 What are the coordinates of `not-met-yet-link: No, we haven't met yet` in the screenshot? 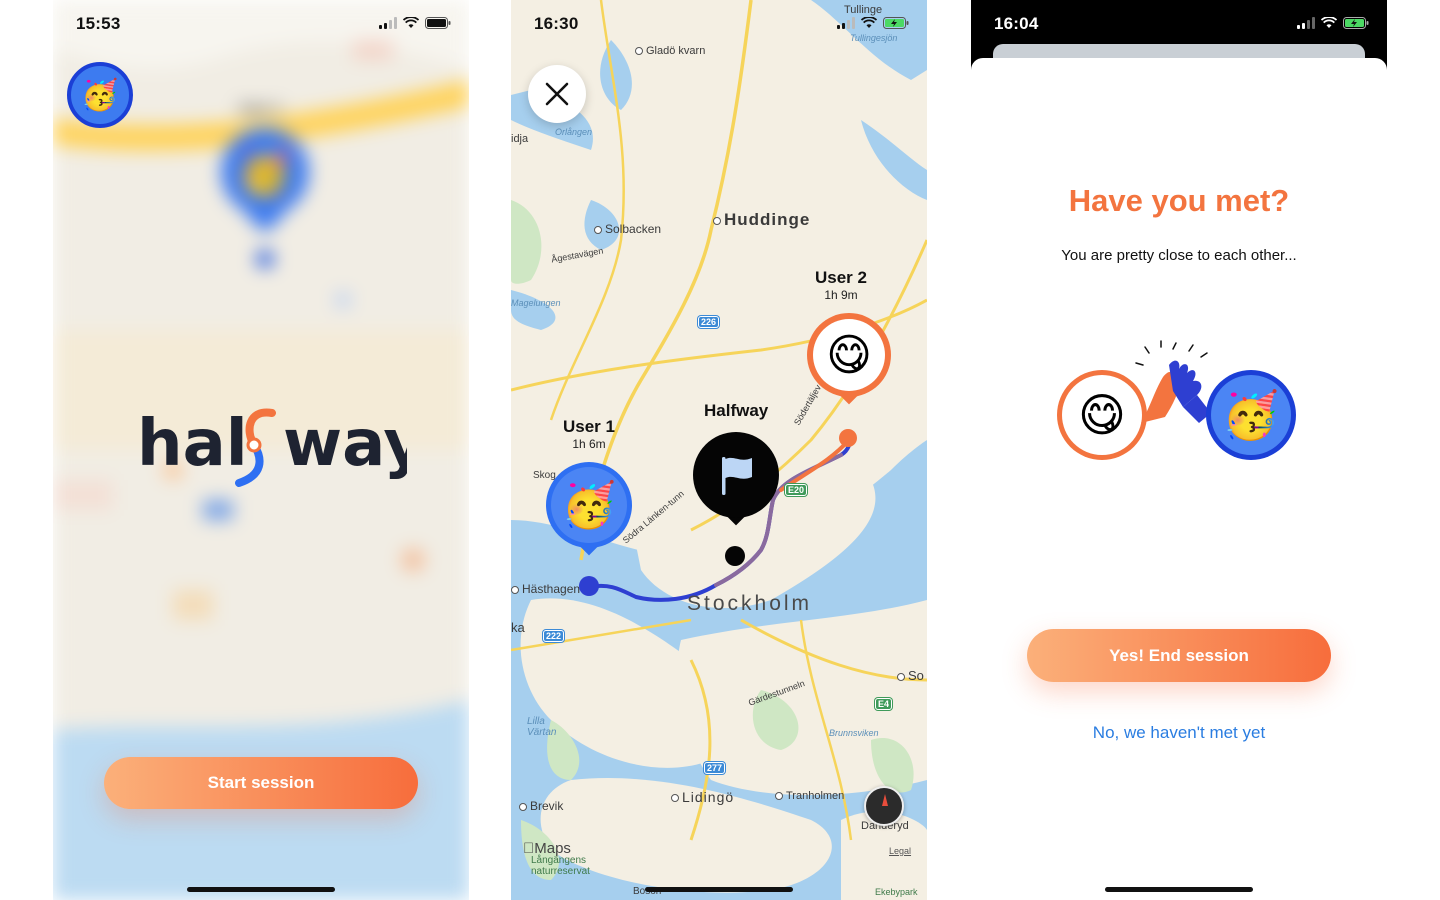 It's located at (1179, 733).